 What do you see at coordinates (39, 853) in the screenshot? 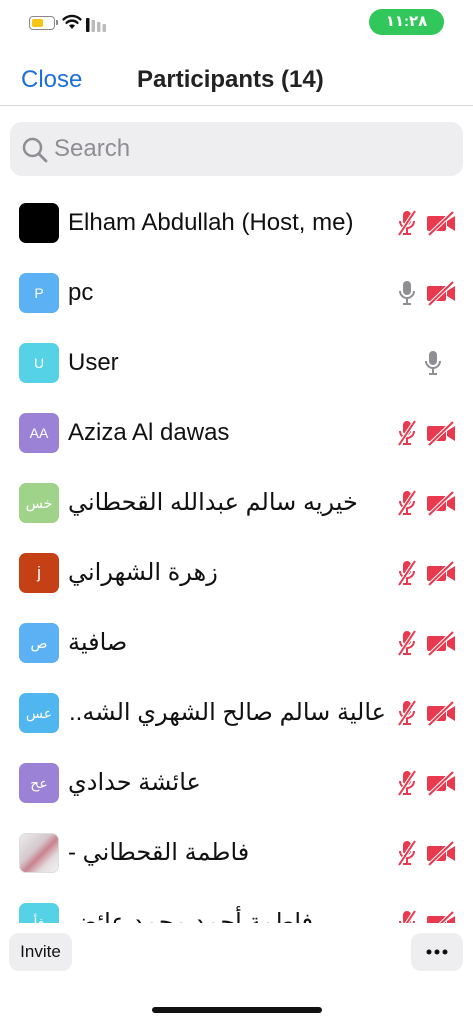
I see `avatar-photo` at bounding box center [39, 853].